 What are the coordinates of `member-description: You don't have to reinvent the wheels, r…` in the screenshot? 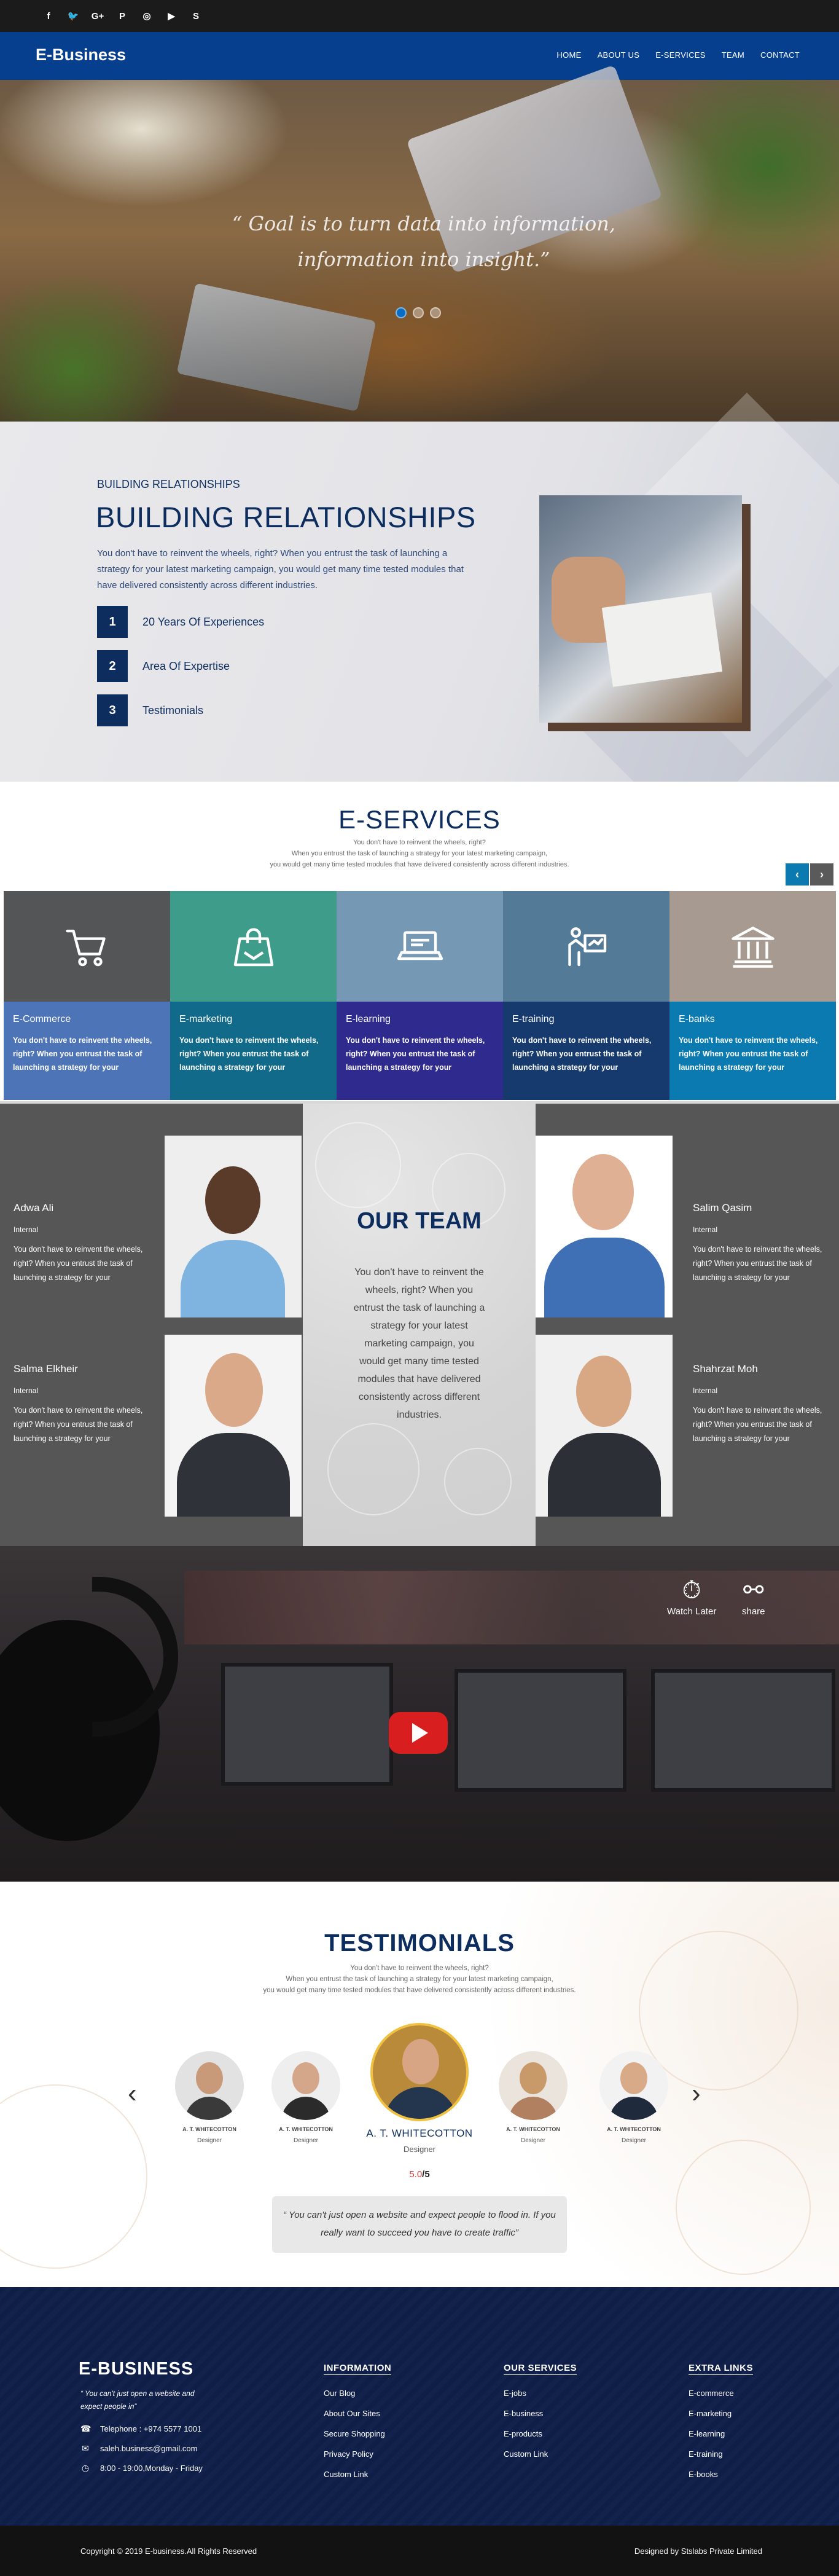 It's located at (757, 1424).